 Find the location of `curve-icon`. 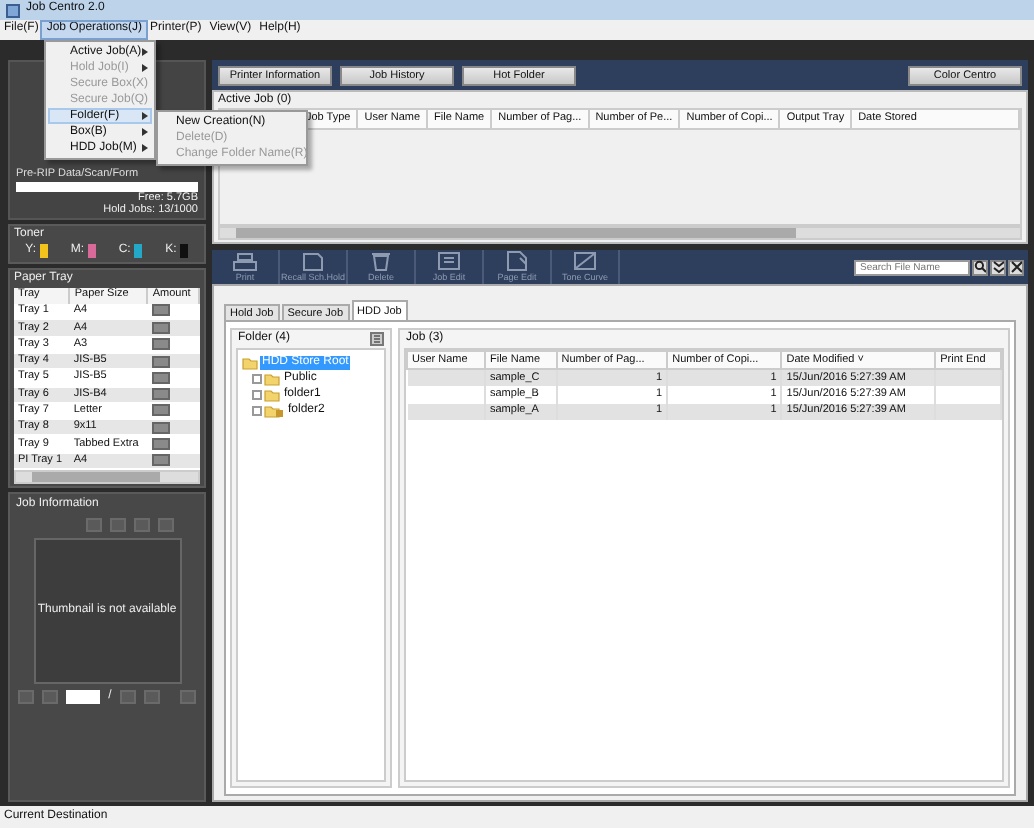

curve-icon is located at coordinates (585, 261).